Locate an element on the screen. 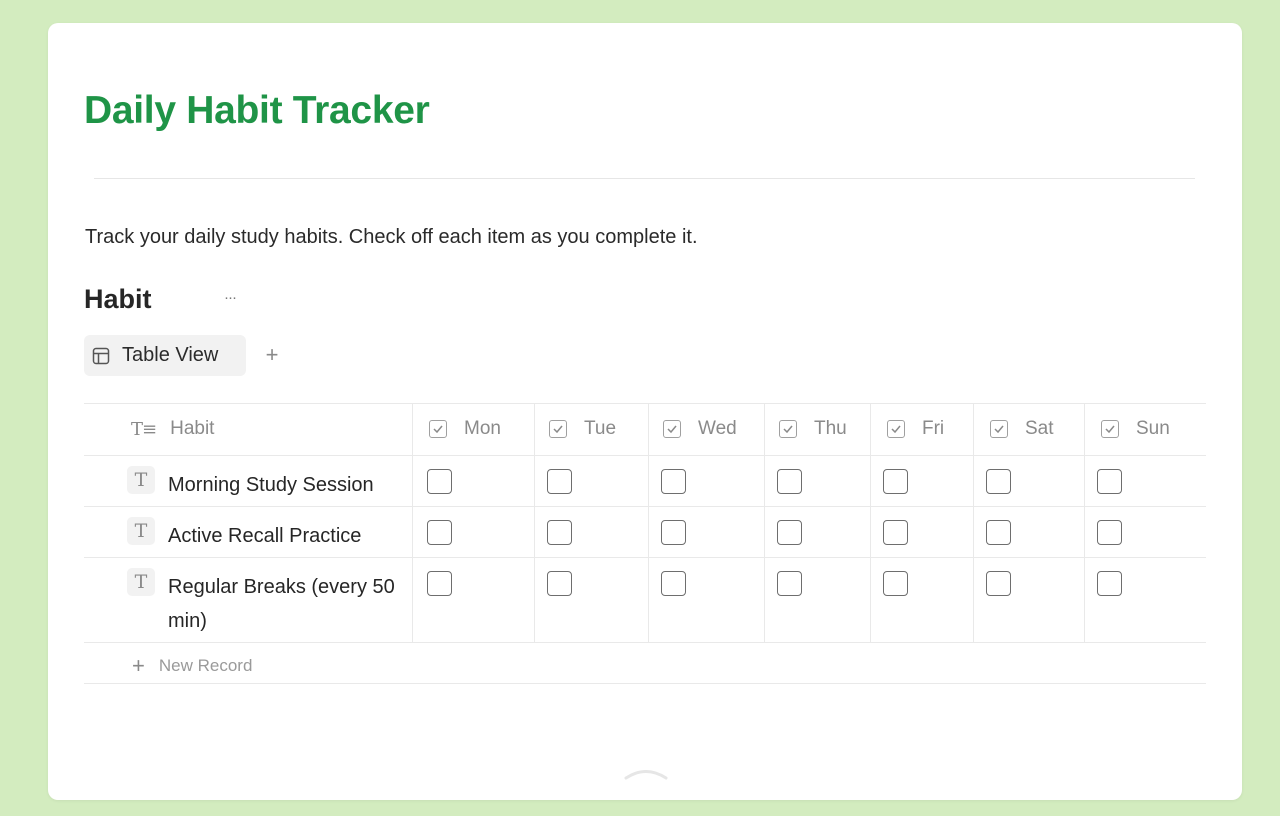 This screenshot has width=1280, height=816. table-header-row: T≡ Habit Mon Tue Wed Thu Fri Sat Sun is located at coordinates (645, 429).